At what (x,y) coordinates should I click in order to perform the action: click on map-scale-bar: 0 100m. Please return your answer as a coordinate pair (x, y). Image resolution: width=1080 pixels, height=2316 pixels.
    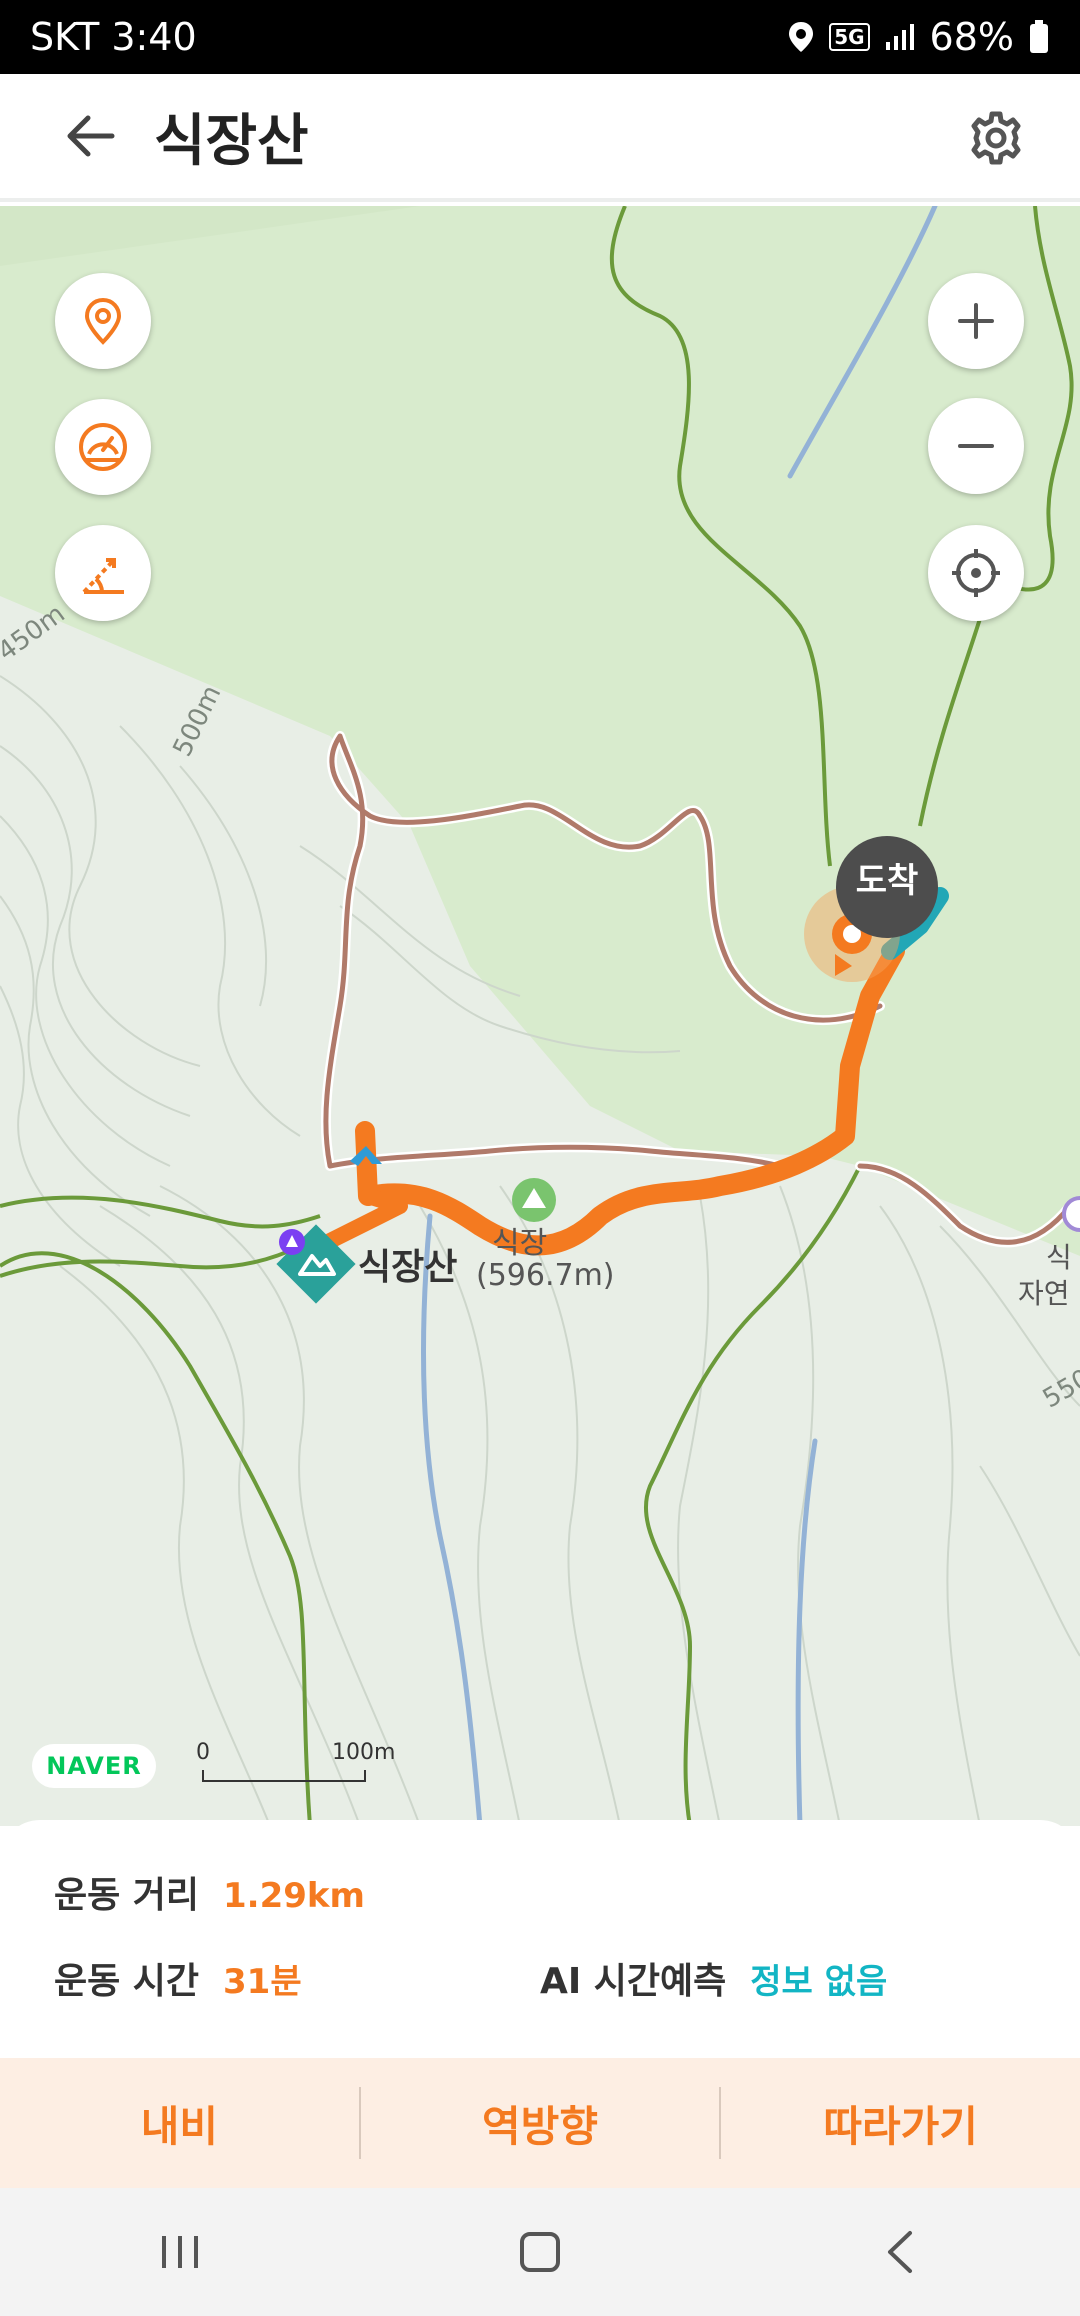
    Looking at the image, I should click on (295, 1765).